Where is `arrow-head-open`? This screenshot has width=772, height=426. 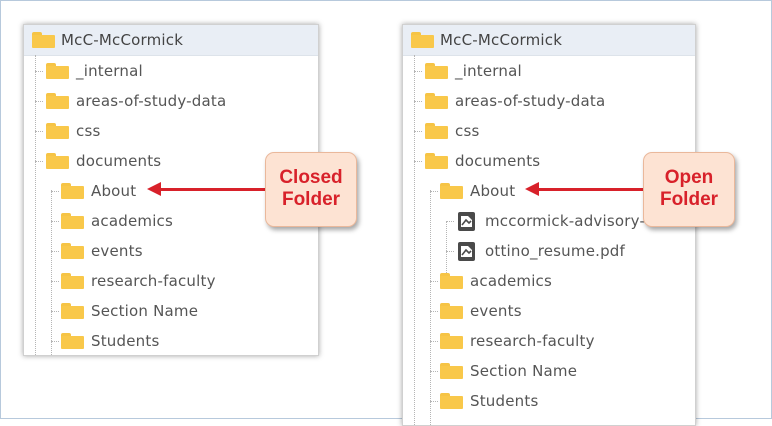
arrow-head-open is located at coordinates (532, 189).